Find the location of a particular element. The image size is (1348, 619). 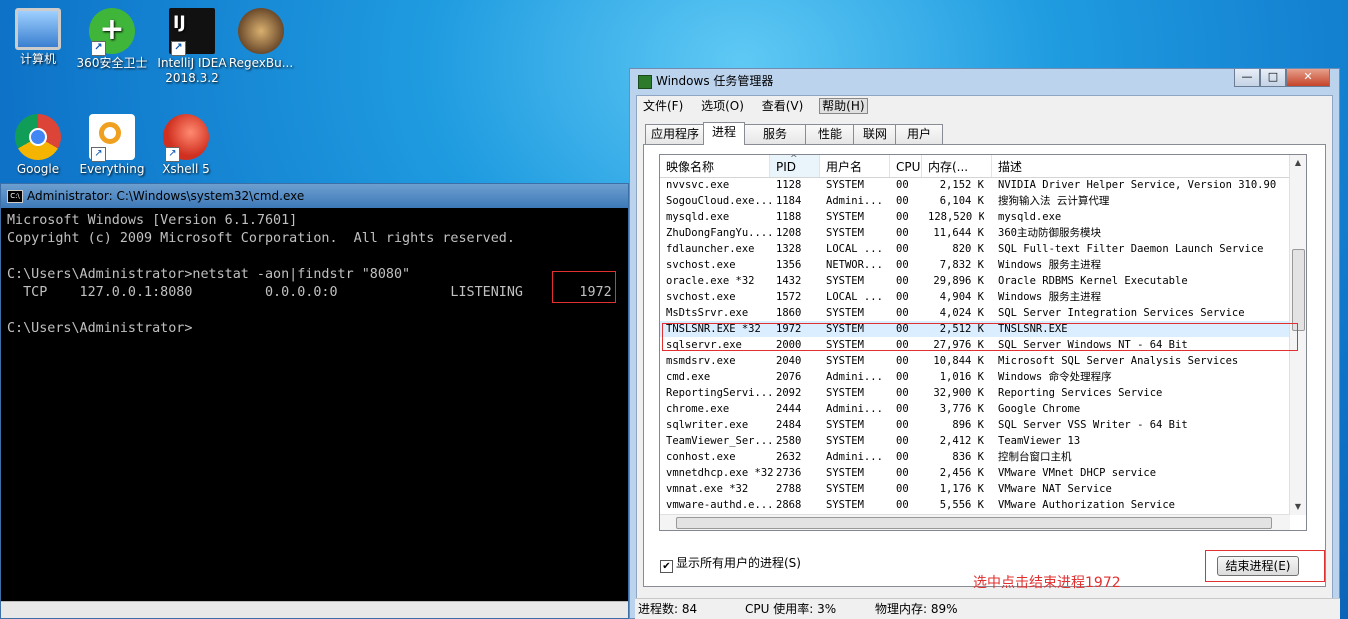

process-cell: 1572 is located at coordinates (789, 297).